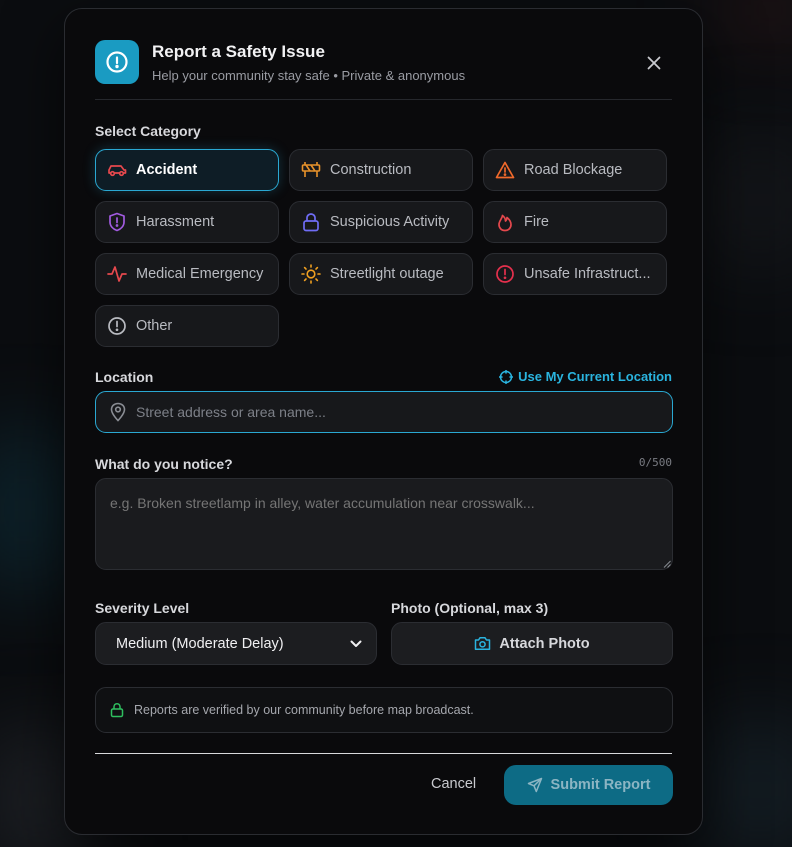  I want to click on submit-report-label: Submit Report, so click(600, 785).